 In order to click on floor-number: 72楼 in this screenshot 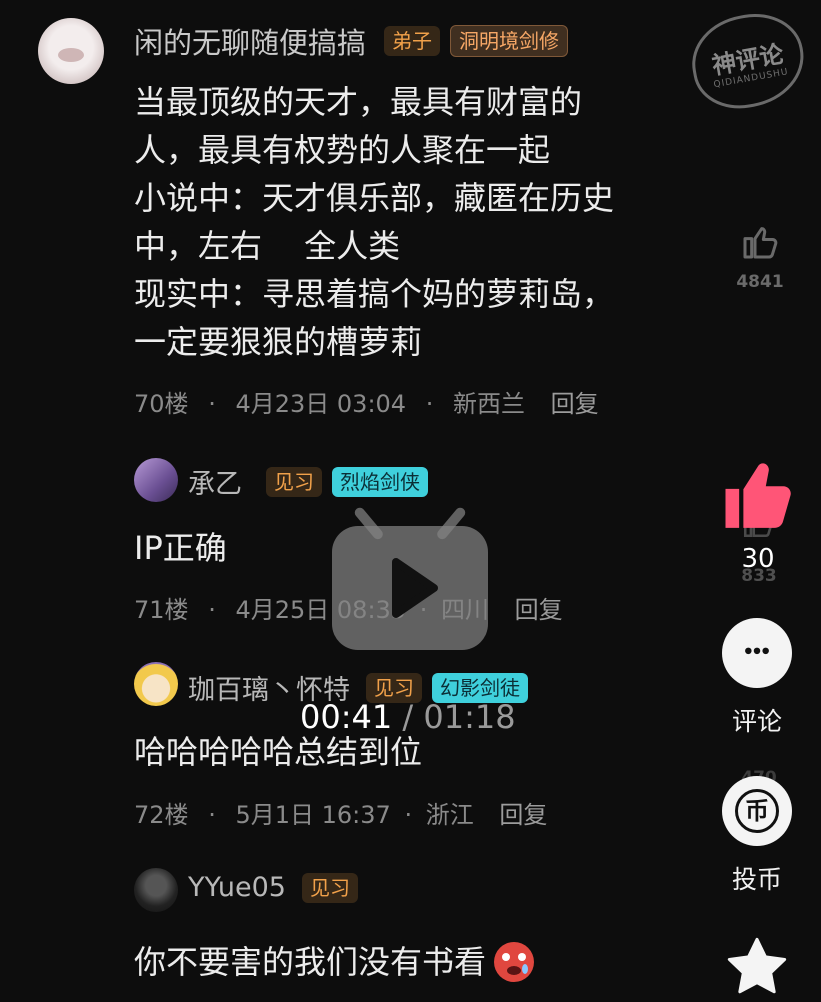, I will do `click(161, 815)`.